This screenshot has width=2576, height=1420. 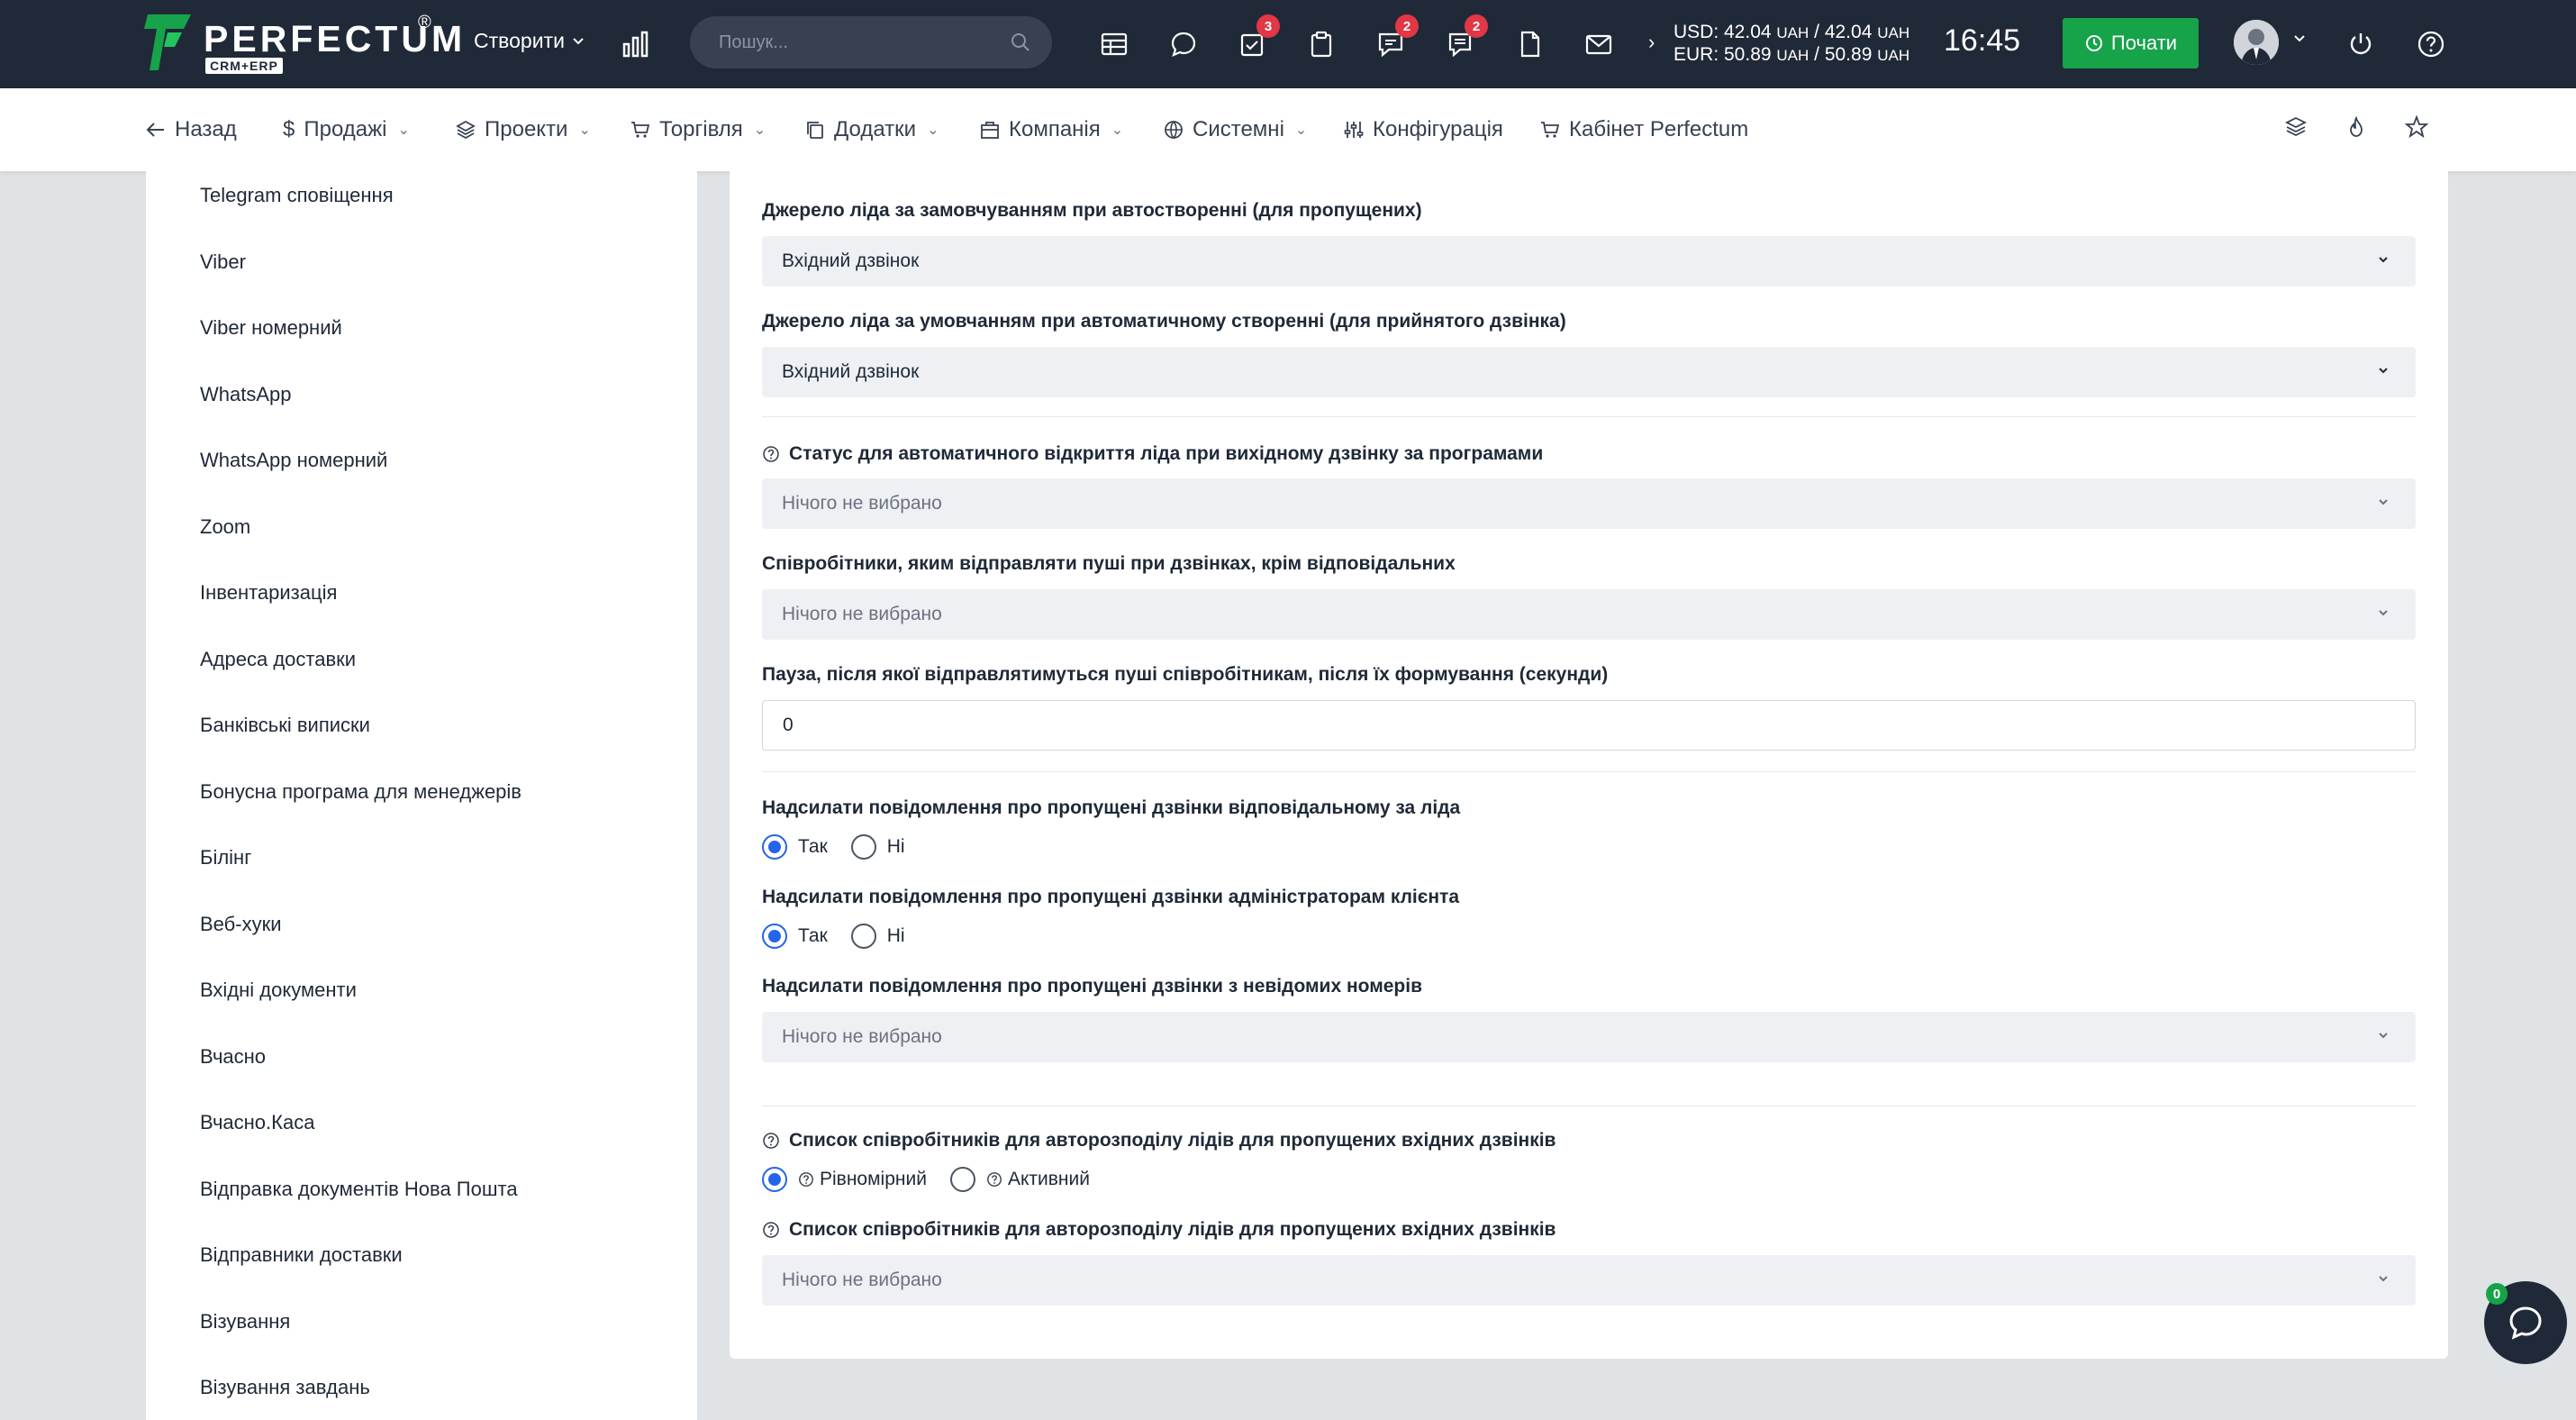 I want to click on sidebar-item-approval: Візування, so click(x=245, y=1322).